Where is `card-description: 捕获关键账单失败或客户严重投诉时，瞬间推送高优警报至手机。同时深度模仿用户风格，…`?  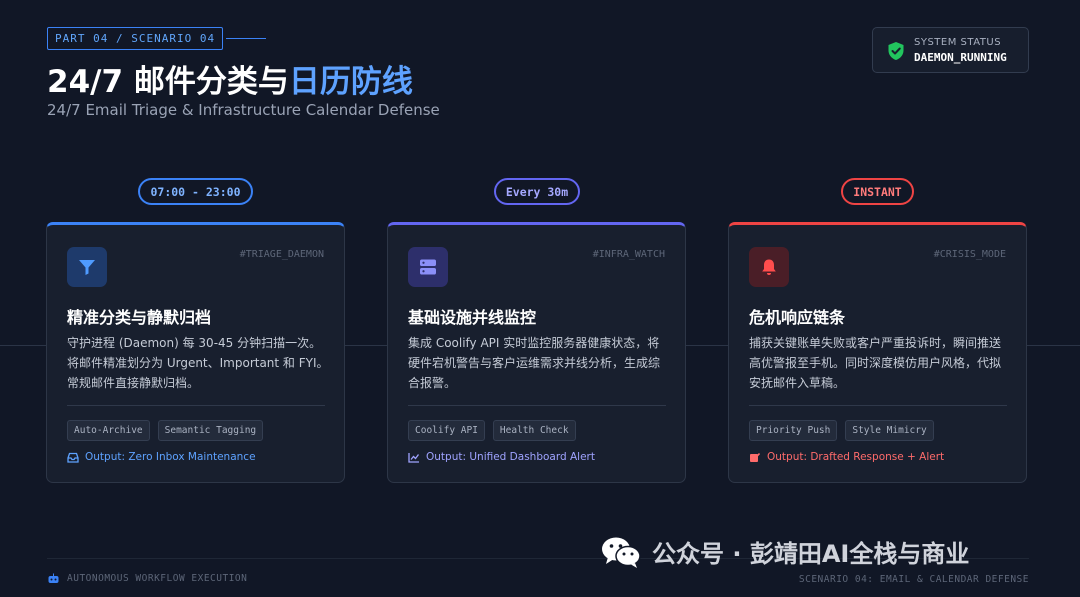 card-description: 捕获关键账单失败或客户严重投诉时，瞬间推送高优警报至手机。同时深度模仿用户风格，… is located at coordinates (875, 363).